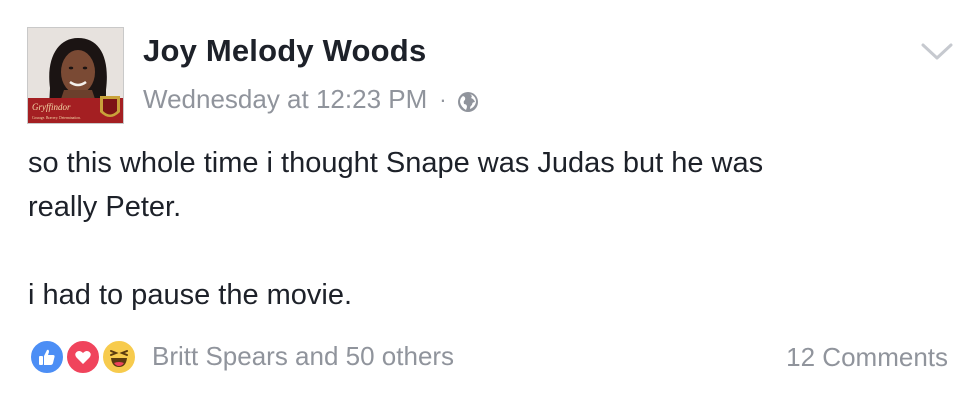 Image resolution: width=980 pixels, height=407 pixels. I want to click on author-name: Joy Melody Woods, so click(284, 51).